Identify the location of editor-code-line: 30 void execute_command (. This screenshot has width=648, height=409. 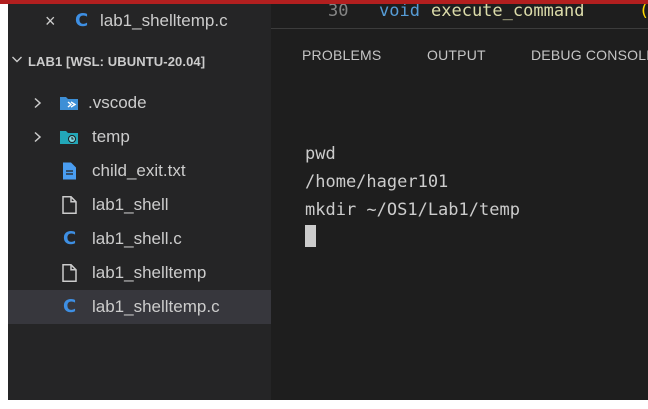
(459, 15).